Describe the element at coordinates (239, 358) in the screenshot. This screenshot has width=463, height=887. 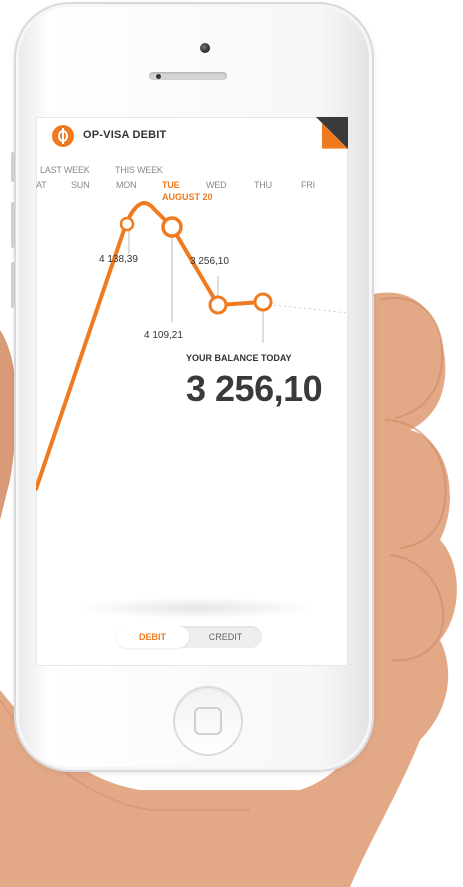
I see `balance-label: YOUR BALANCE TODAY` at that location.